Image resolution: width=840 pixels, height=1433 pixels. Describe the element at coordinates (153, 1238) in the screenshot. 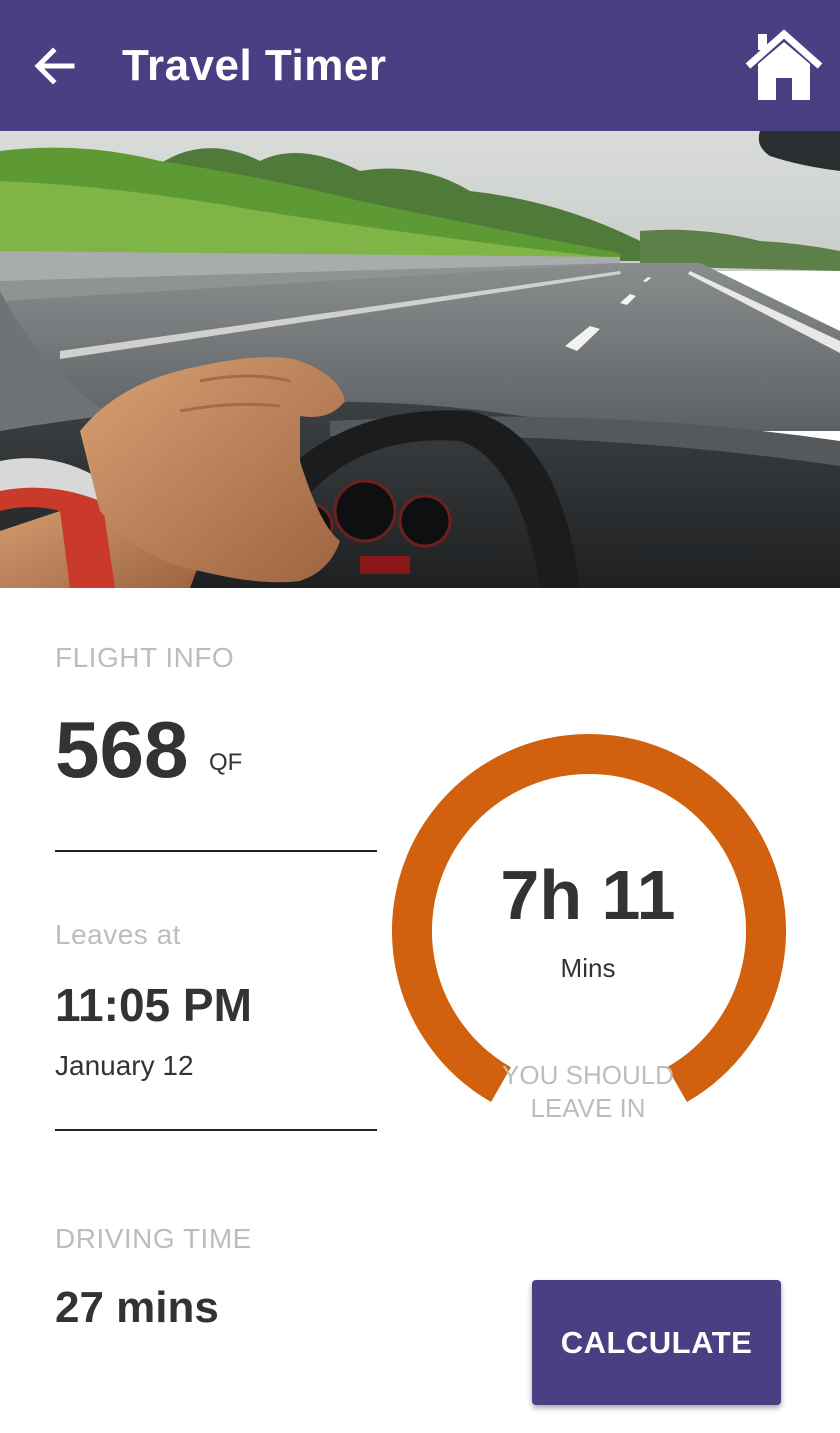

I see `driving-time-label: DRIVING TIME` at that location.